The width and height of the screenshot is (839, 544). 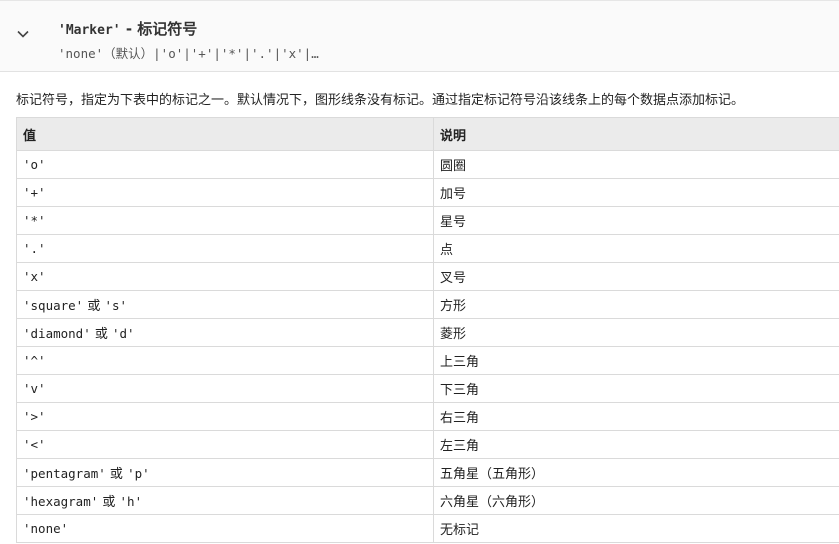 What do you see at coordinates (225, 192) in the screenshot?
I see `marker-value-cell: '+'` at bounding box center [225, 192].